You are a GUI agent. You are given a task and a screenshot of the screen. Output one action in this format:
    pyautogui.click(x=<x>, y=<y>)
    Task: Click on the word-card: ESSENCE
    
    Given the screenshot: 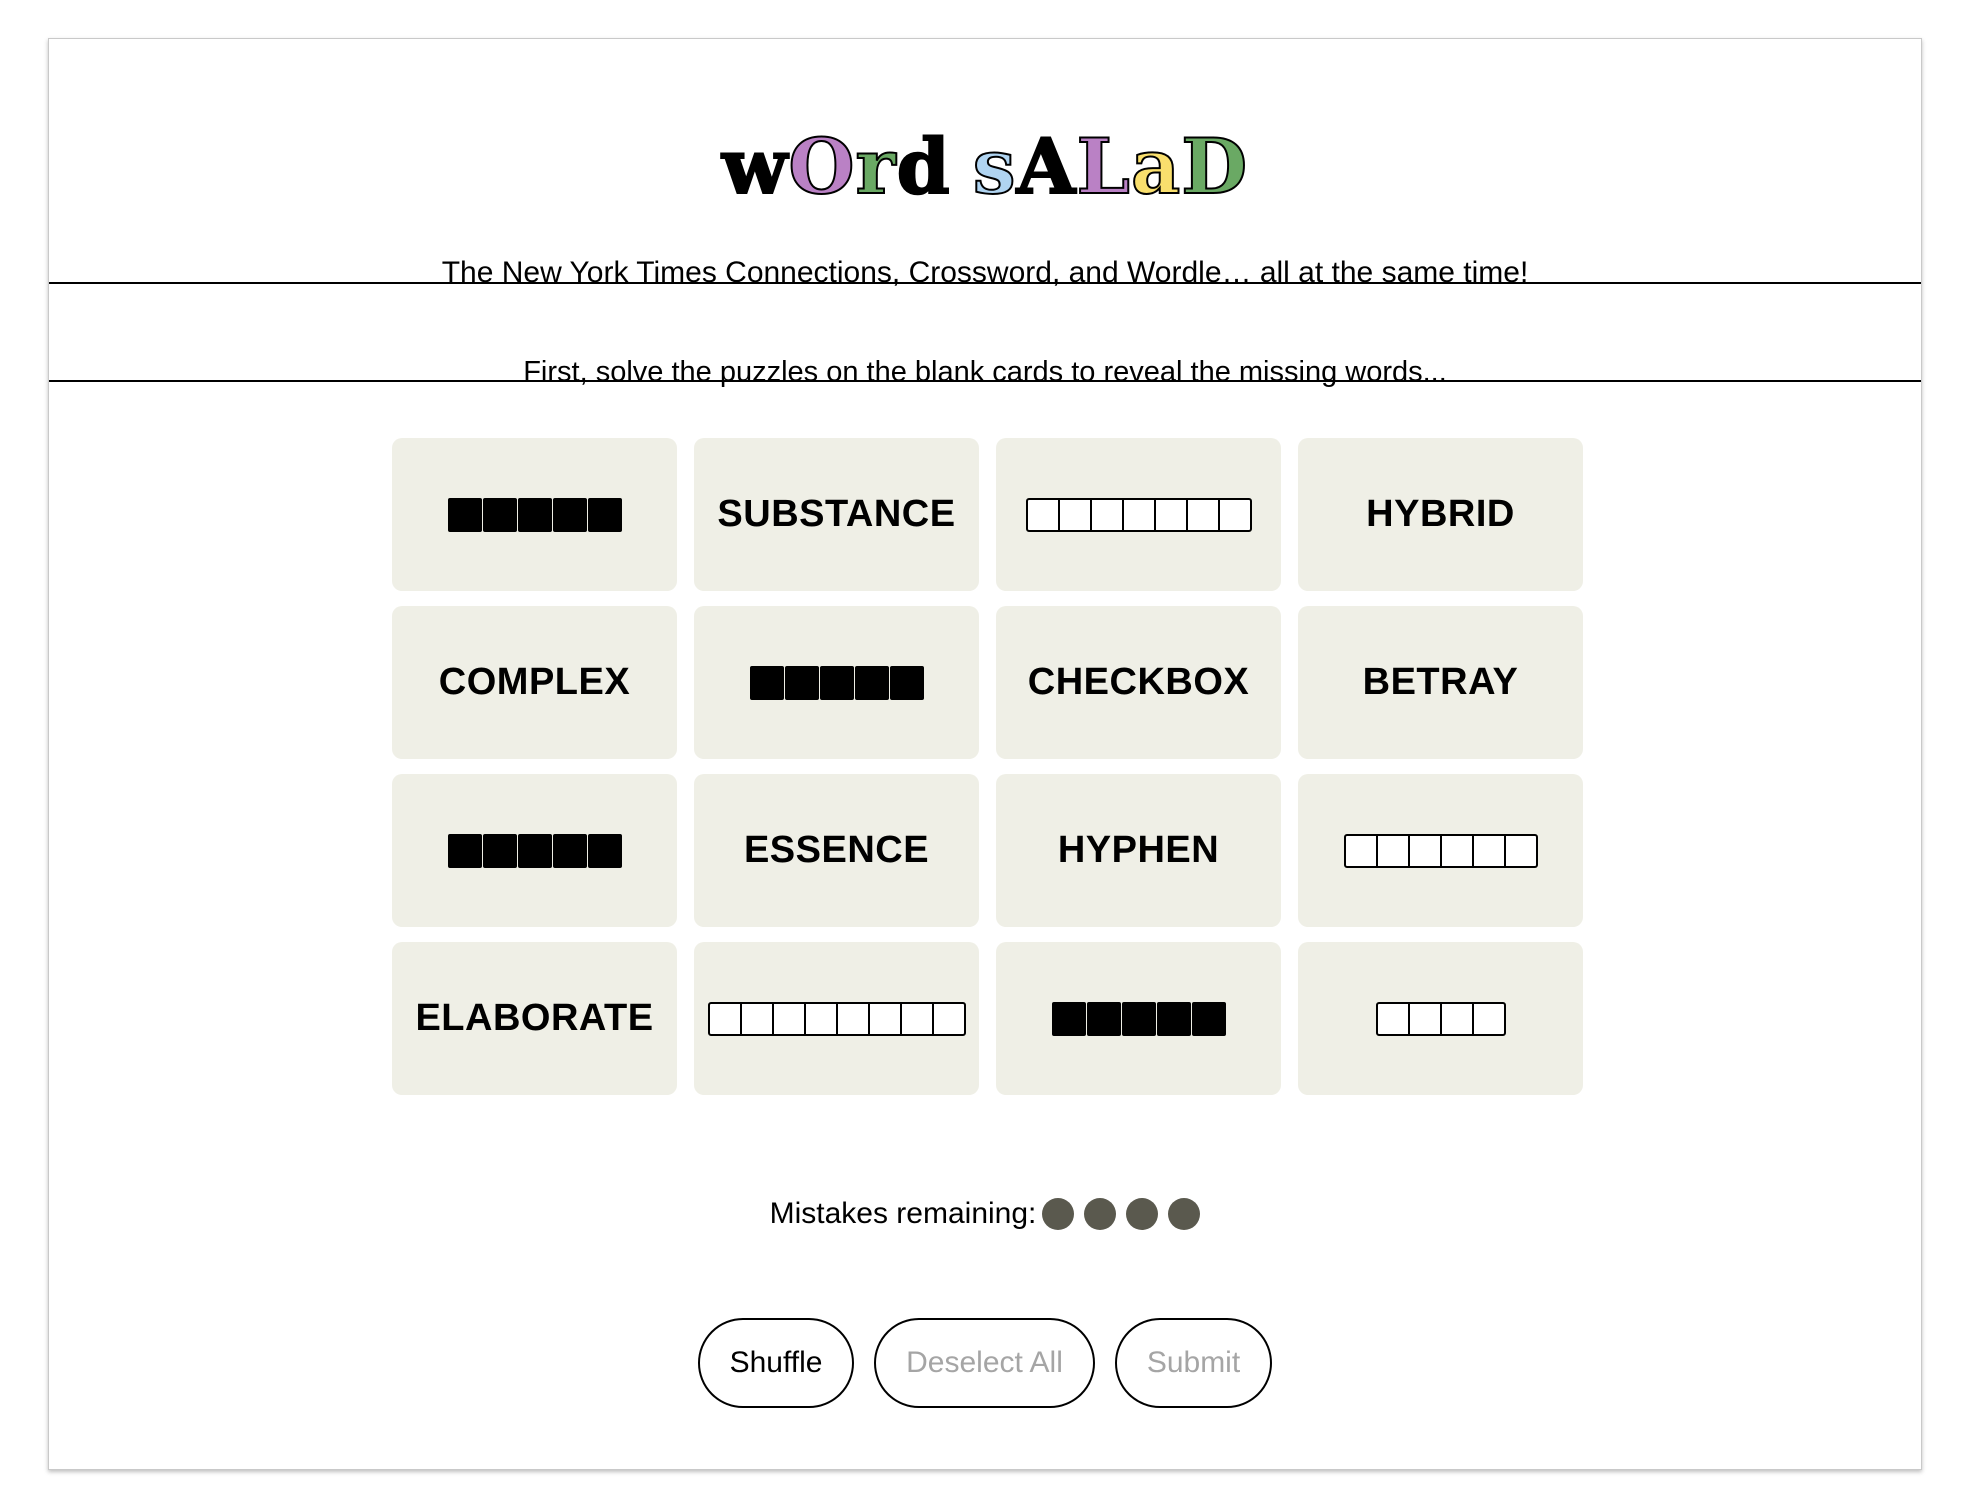 What is the action you would take?
    pyautogui.click(x=836, y=850)
    